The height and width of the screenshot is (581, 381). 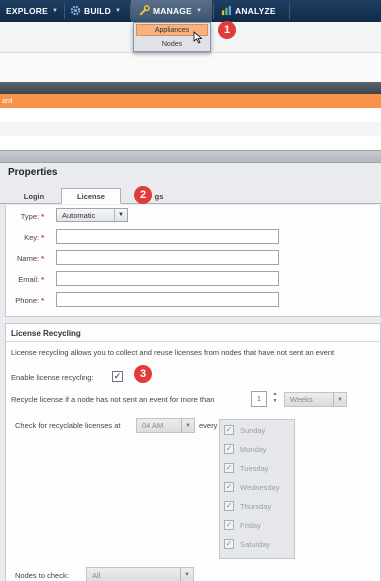 I want to click on gear-icon, so click(x=75, y=11).